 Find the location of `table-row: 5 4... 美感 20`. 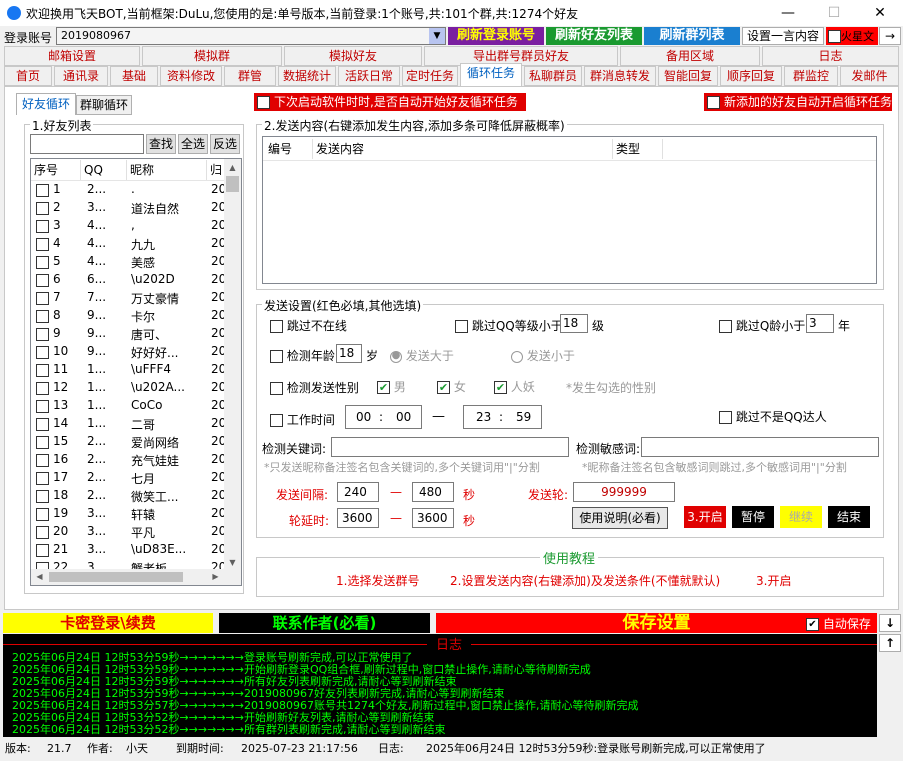

table-row: 5 4... 美感 20 is located at coordinates (128, 262).